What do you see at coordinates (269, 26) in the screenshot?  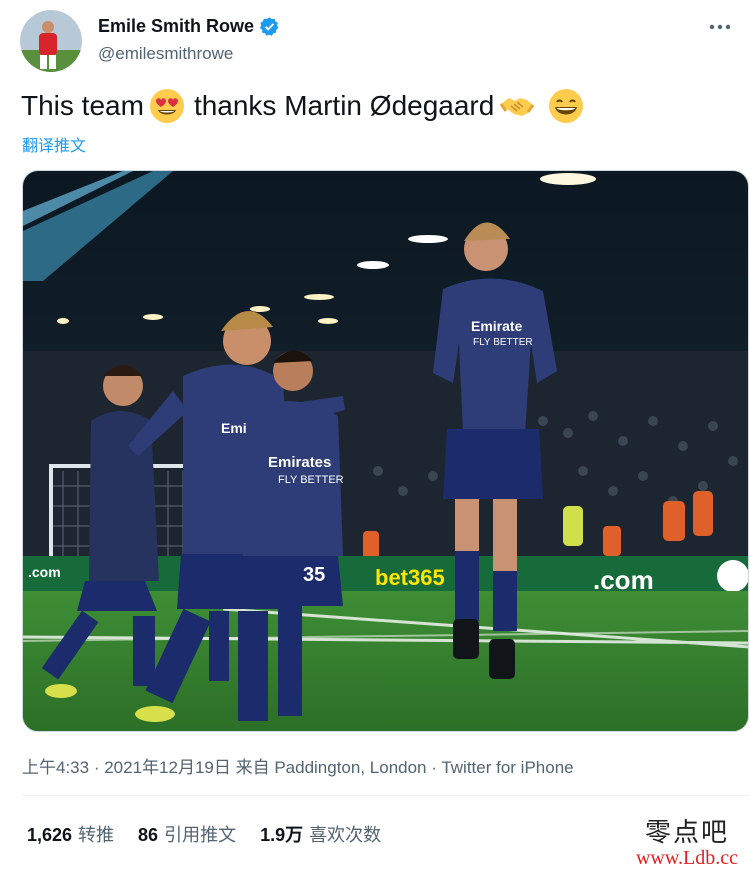 I see `verified-badge-icon` at bounding box center [269, 26].